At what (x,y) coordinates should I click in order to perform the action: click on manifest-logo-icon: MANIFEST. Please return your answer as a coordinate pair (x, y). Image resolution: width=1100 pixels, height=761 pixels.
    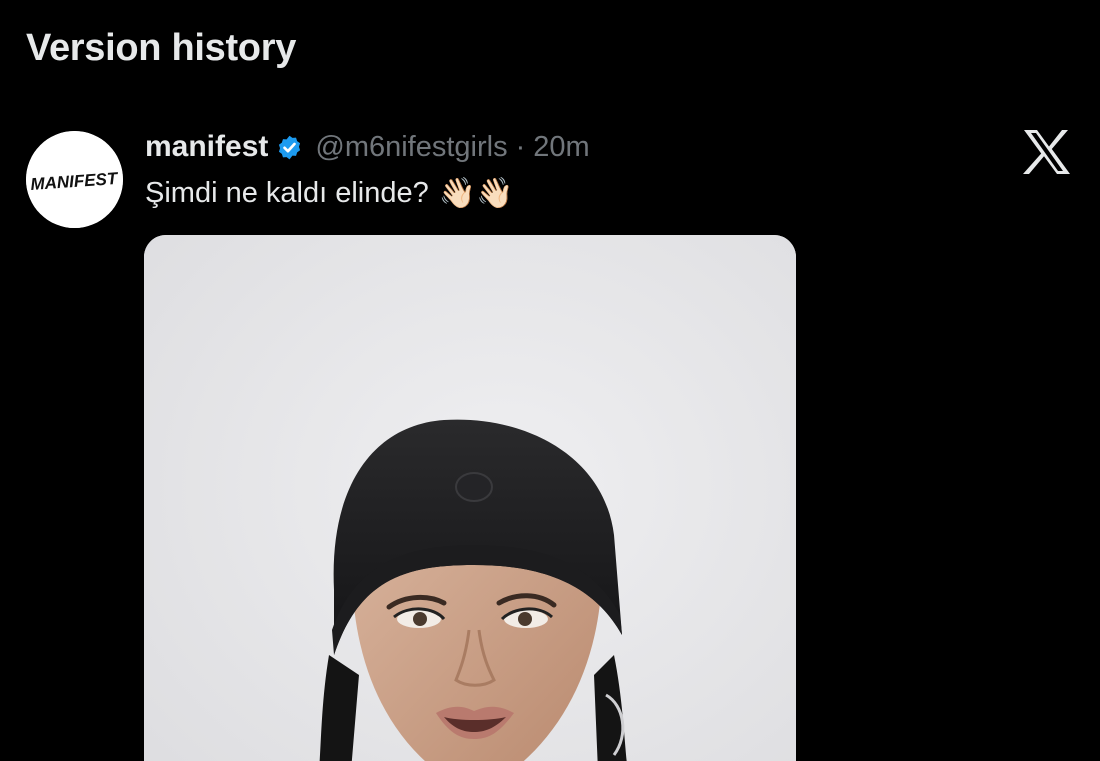
    Looking at the image, I should click on (74, 179).